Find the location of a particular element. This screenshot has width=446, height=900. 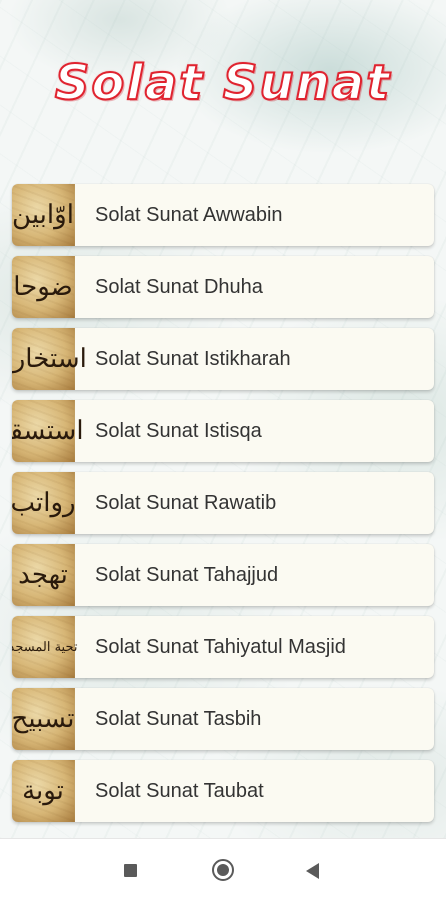

calligraphy-thumbnail: رواتب is located at coordinates (44, 503).